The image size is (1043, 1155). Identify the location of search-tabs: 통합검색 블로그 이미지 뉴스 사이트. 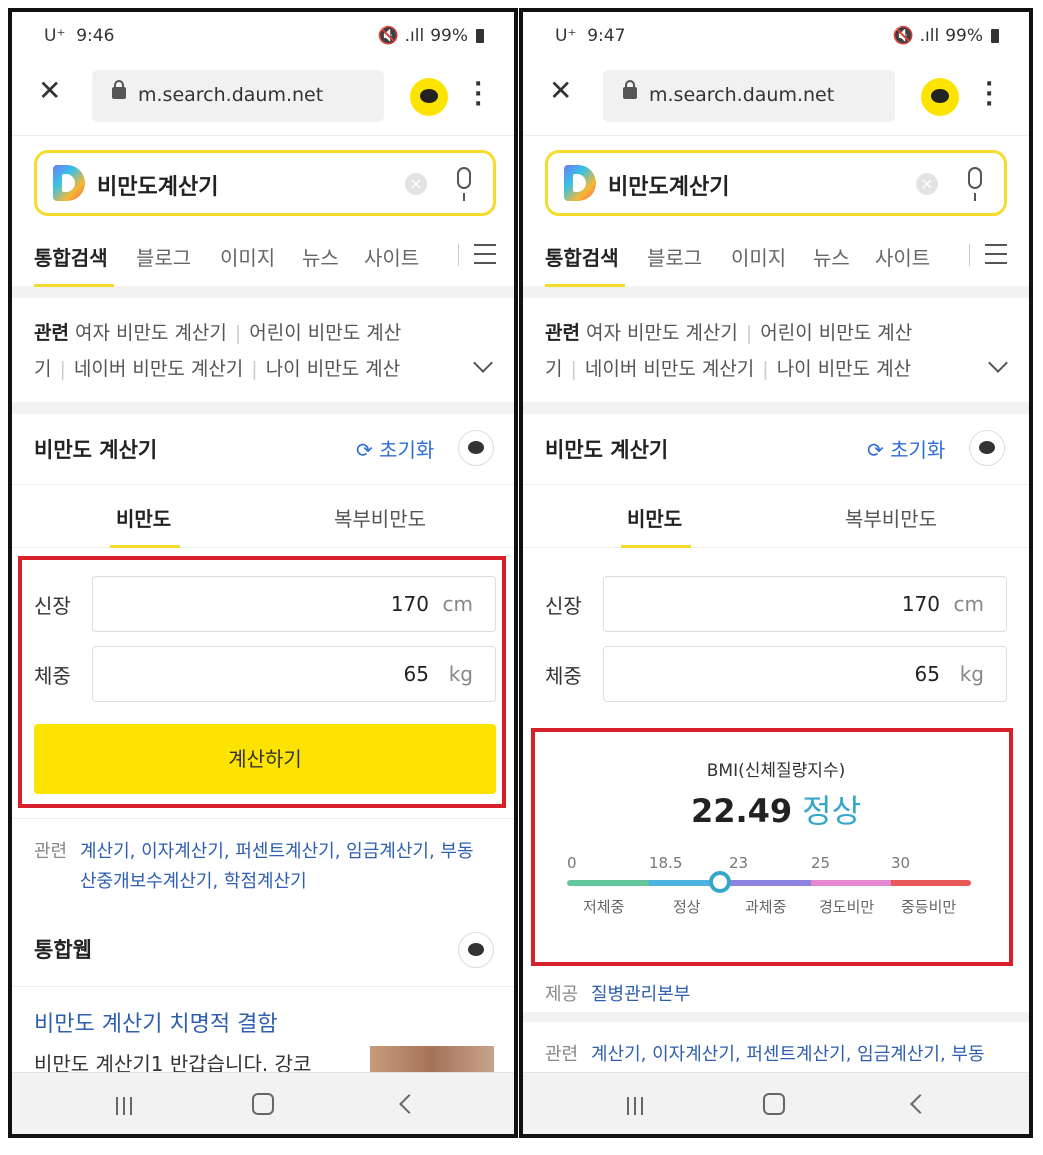
(274, 259).